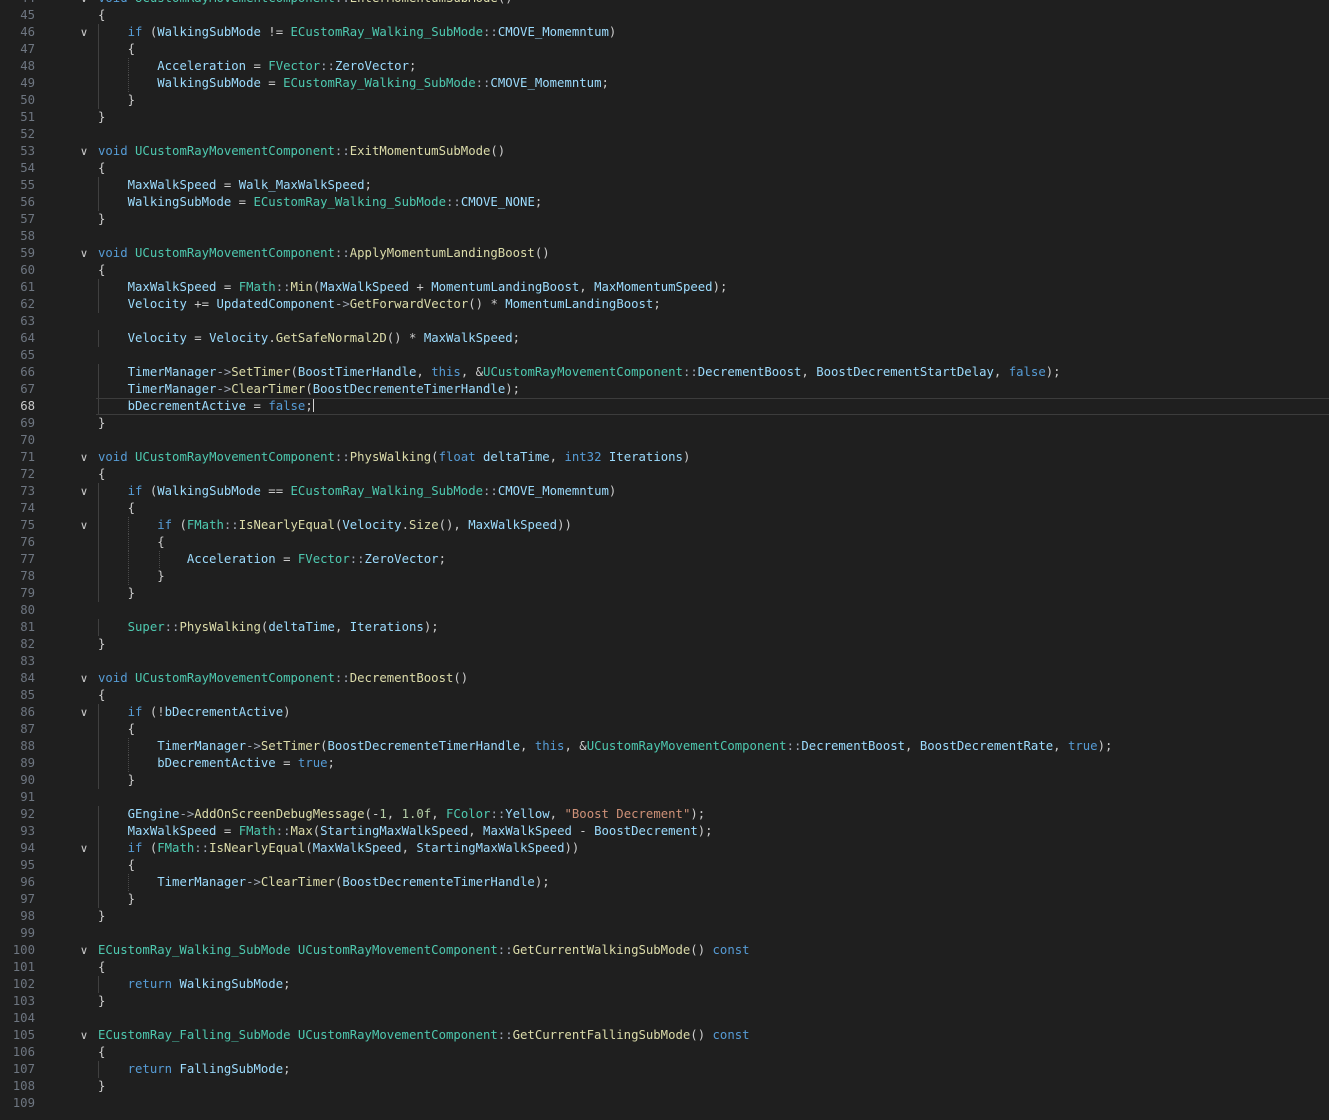  I want to click on code-line: 76 {, so click(664, 542).